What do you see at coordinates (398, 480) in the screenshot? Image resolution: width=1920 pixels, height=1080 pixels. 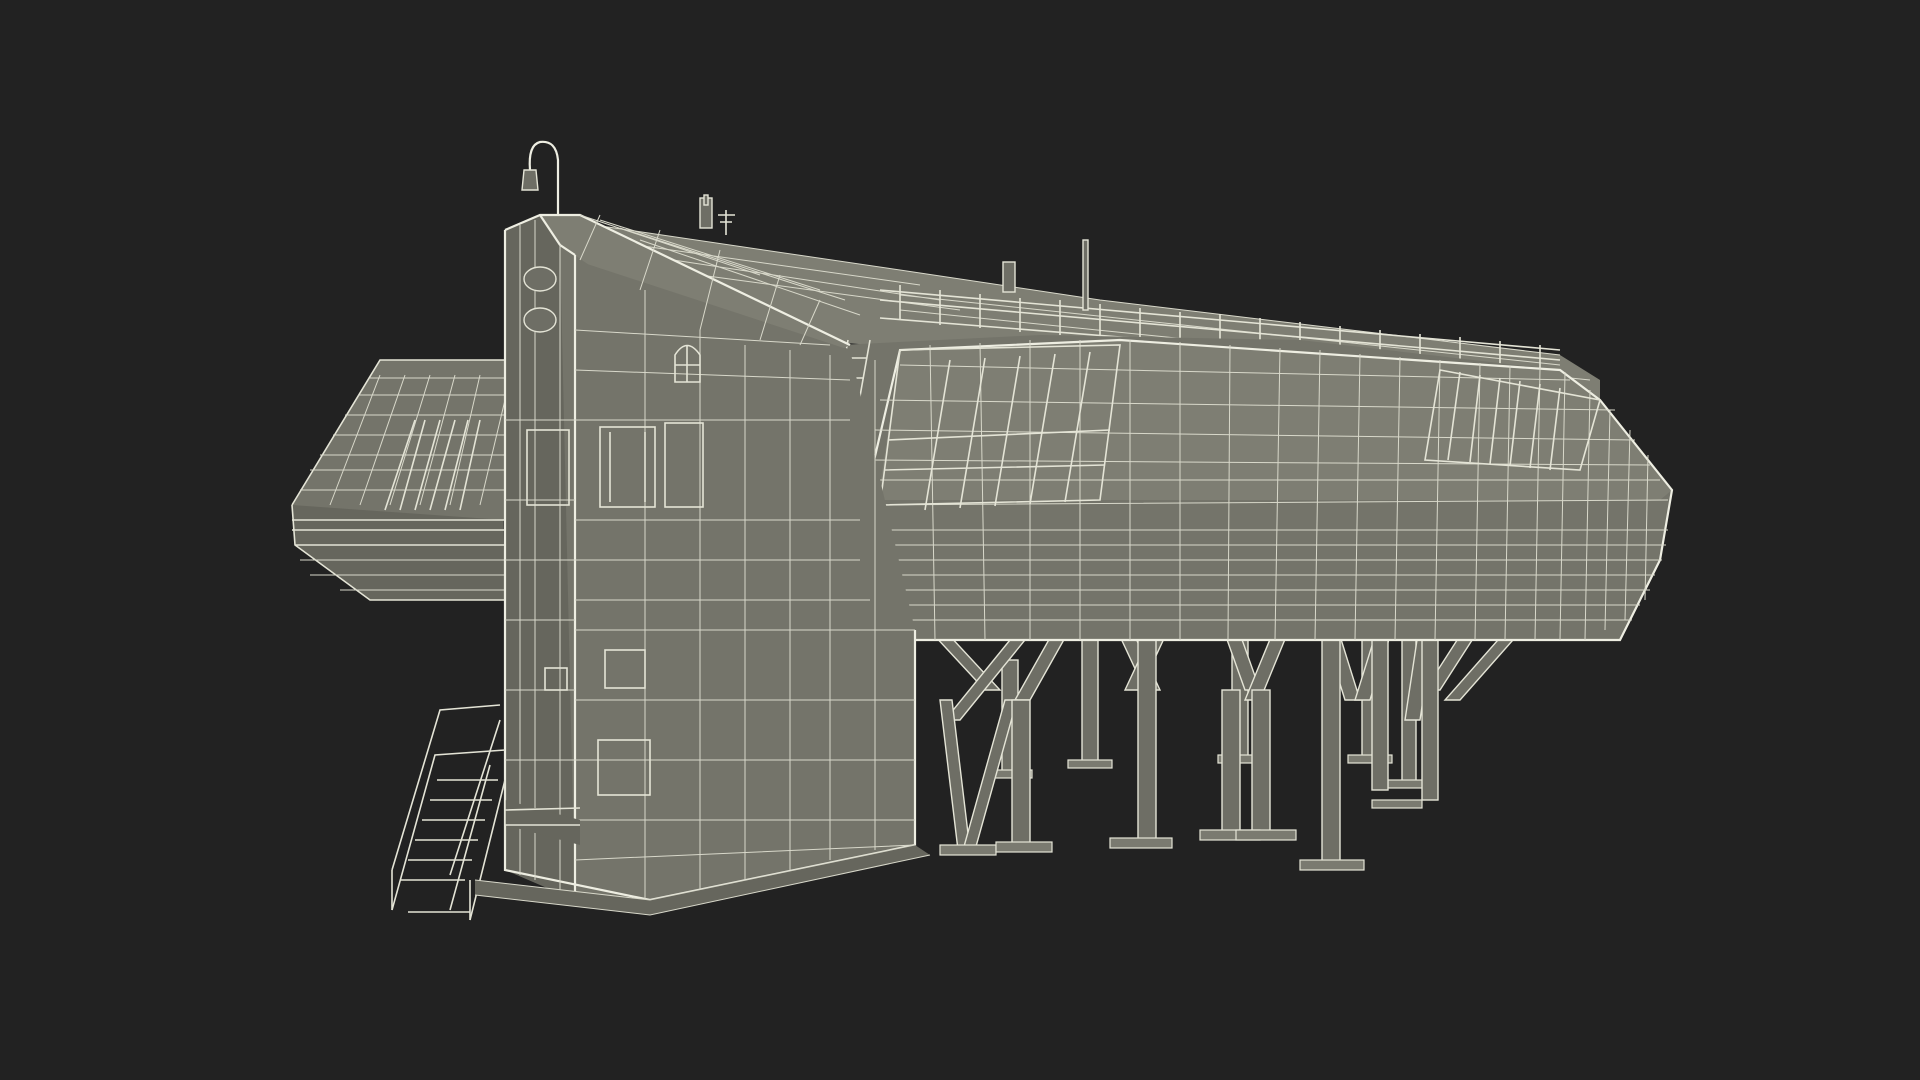 I see `left-wing-pod` at bounding box center [398, 480].